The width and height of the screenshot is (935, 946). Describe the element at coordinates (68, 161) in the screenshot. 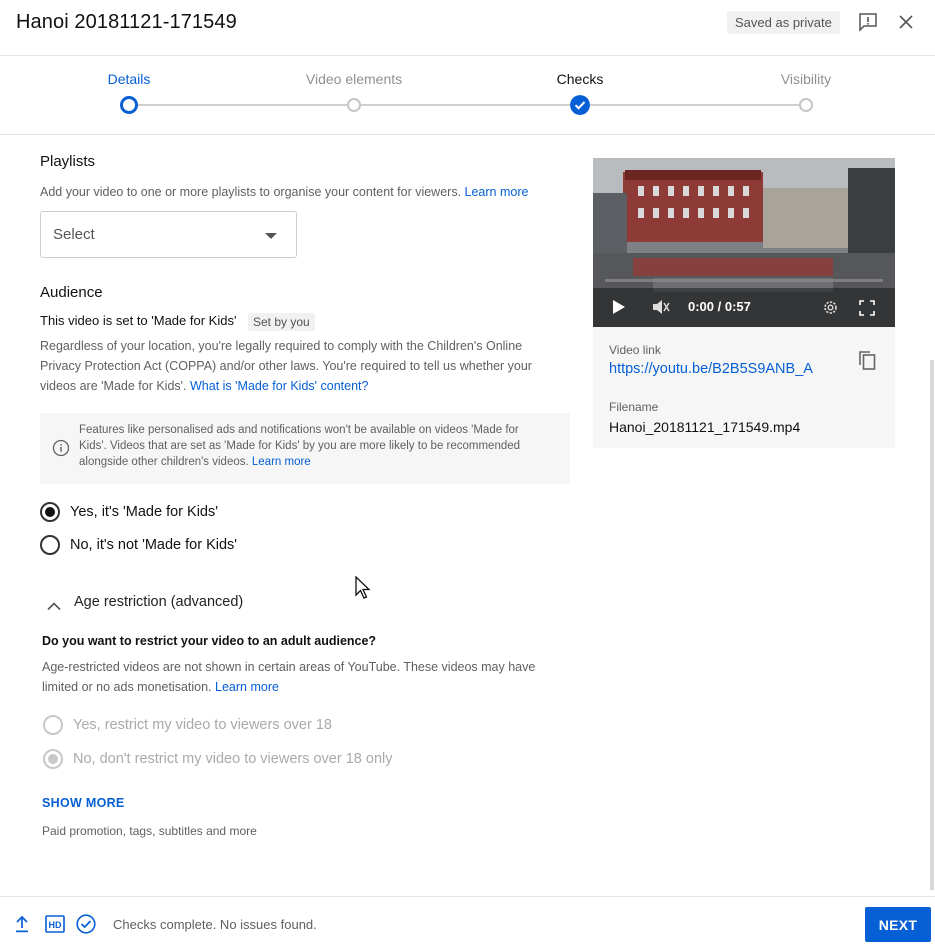

I see `playlists-title: Playlists` at that location.